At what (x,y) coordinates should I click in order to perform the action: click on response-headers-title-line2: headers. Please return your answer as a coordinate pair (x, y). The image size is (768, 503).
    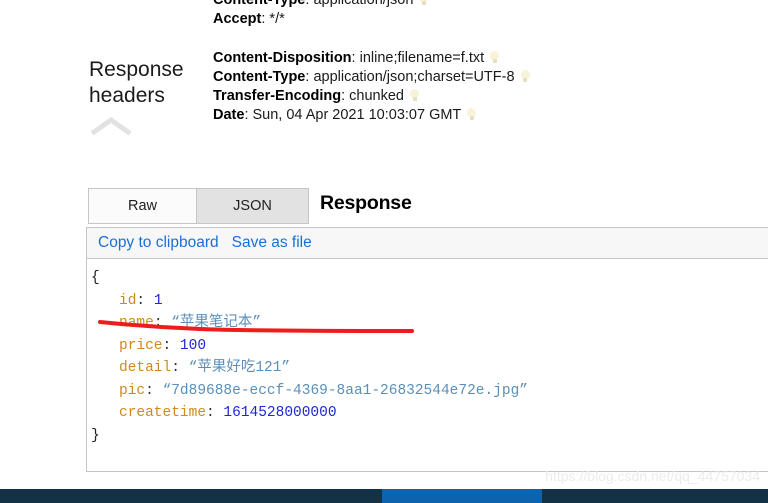
    Looking at the image, I should click on (127, 95).